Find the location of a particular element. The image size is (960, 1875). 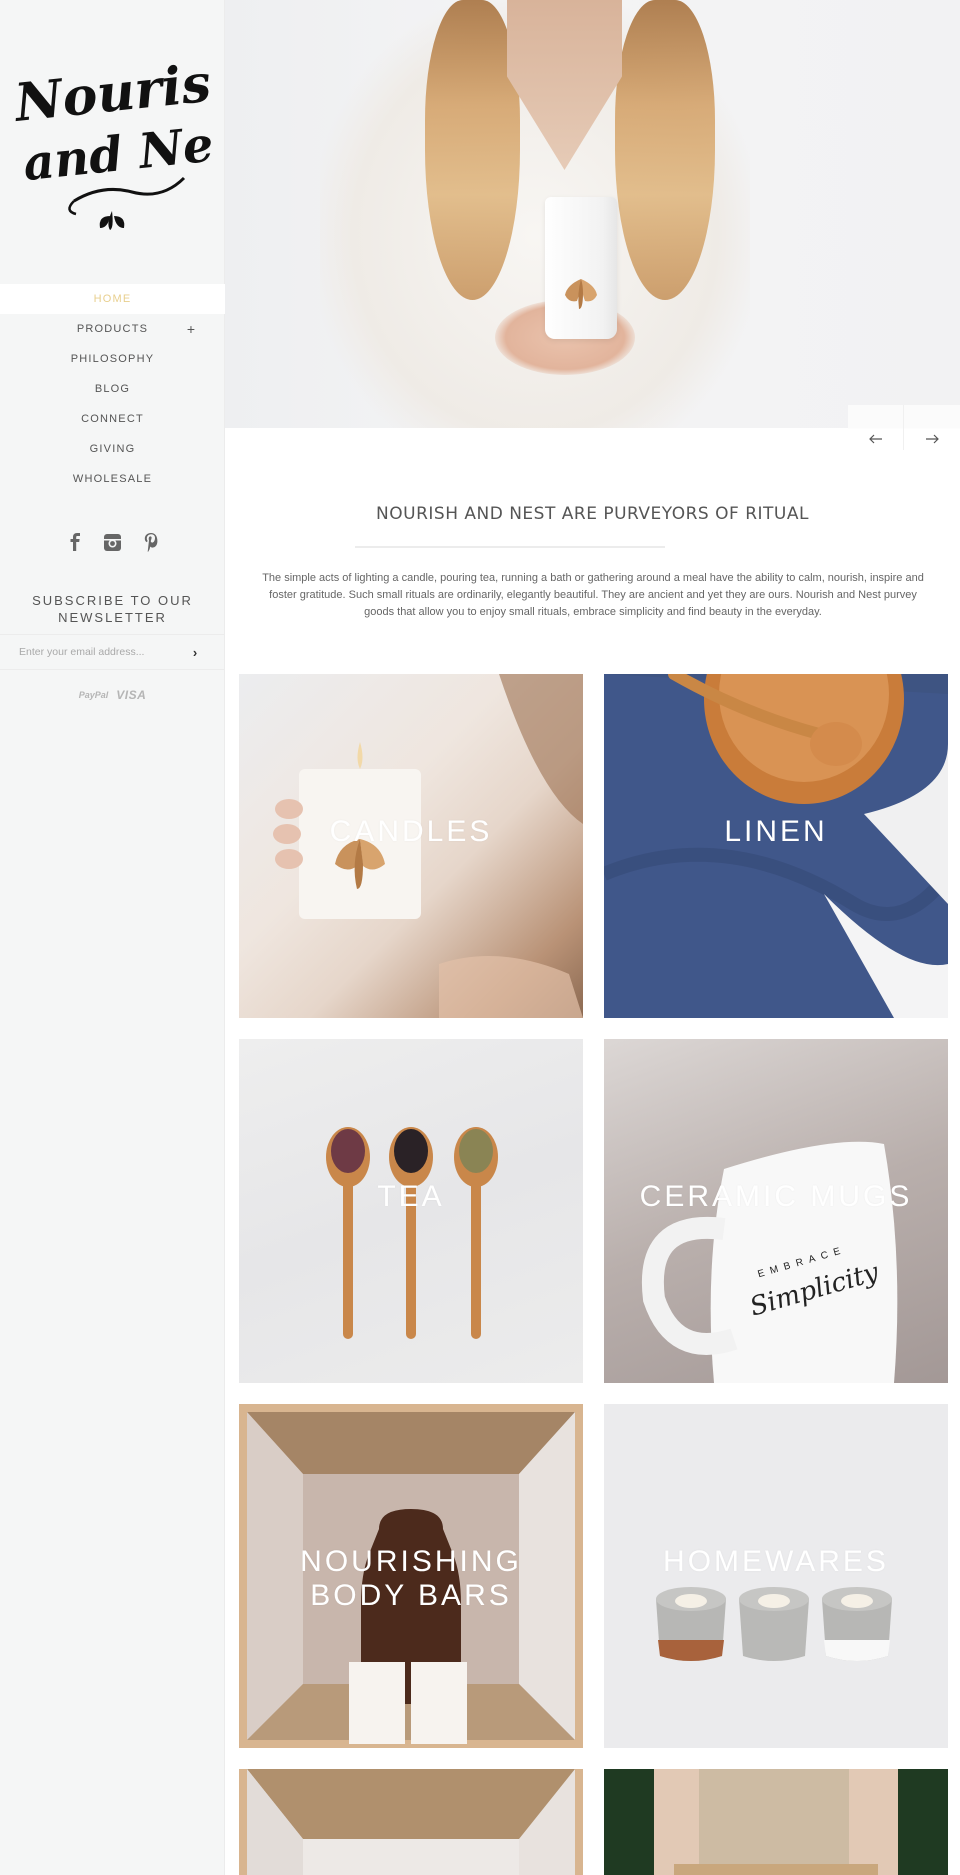

nav-label: HOME is located at coordinates (112, 299).